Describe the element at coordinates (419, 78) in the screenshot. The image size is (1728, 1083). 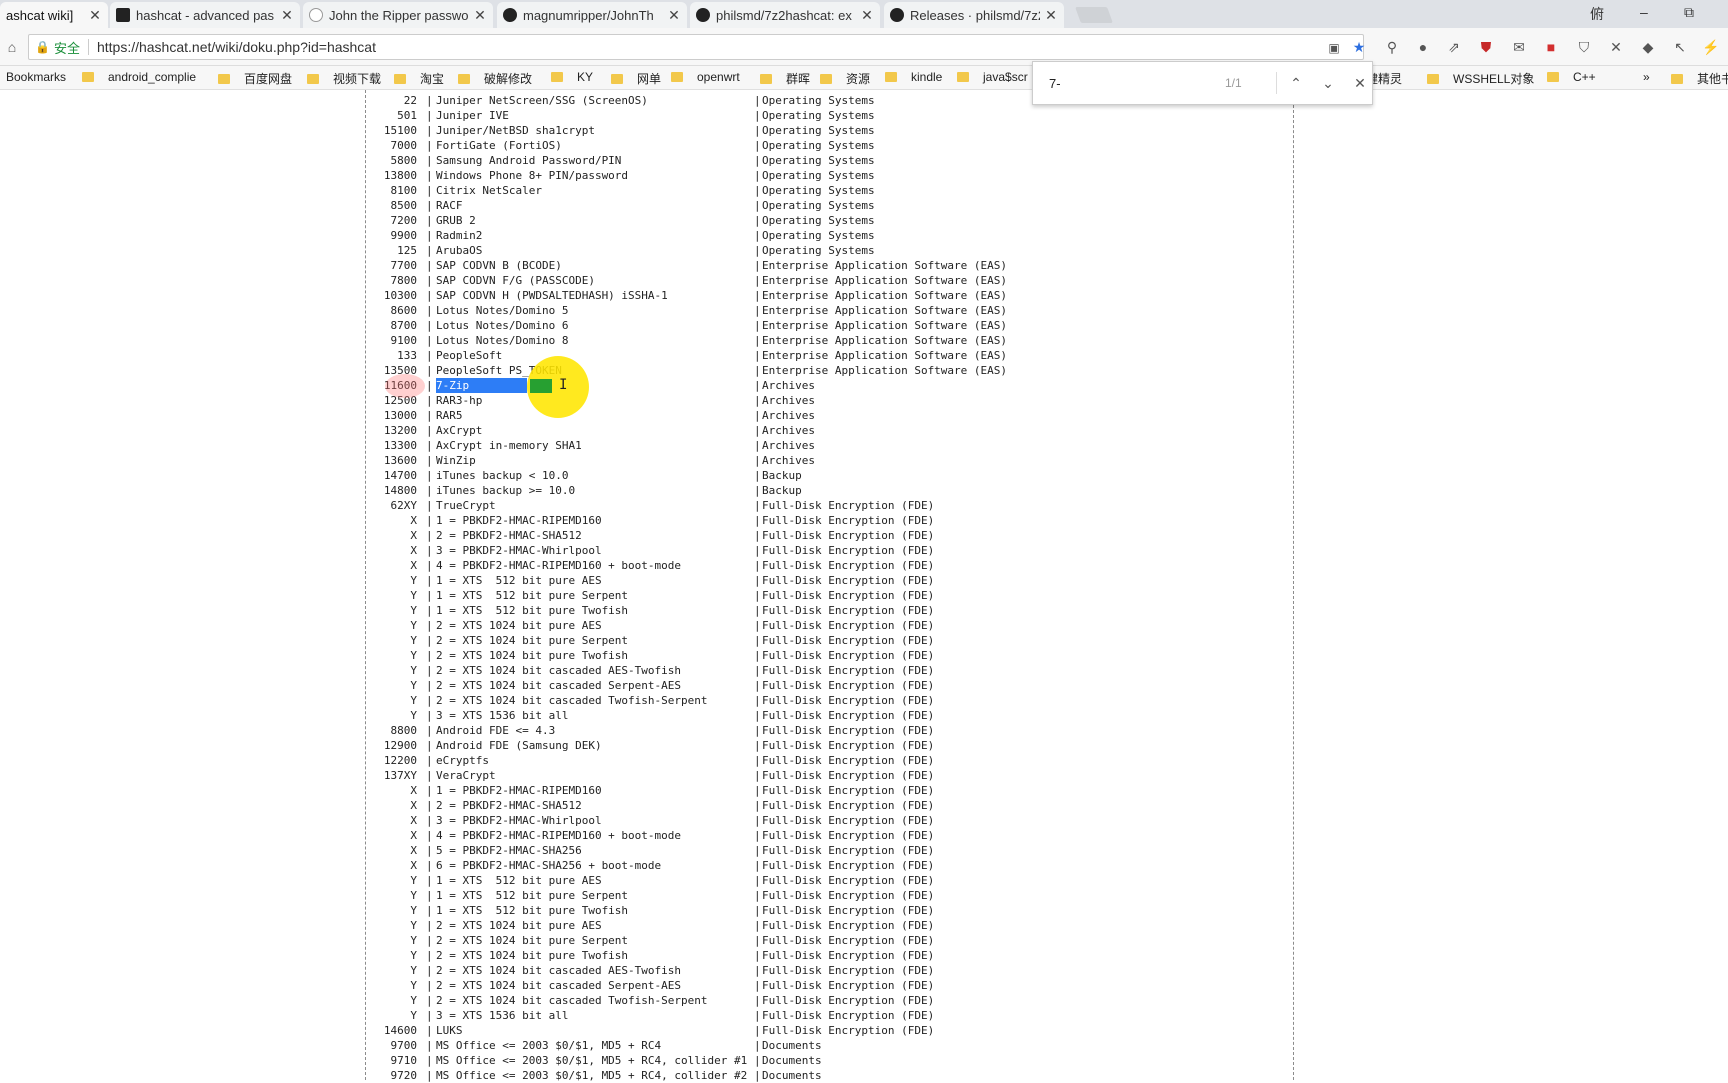
I see `bookmark-item: 淘宝` at that location.